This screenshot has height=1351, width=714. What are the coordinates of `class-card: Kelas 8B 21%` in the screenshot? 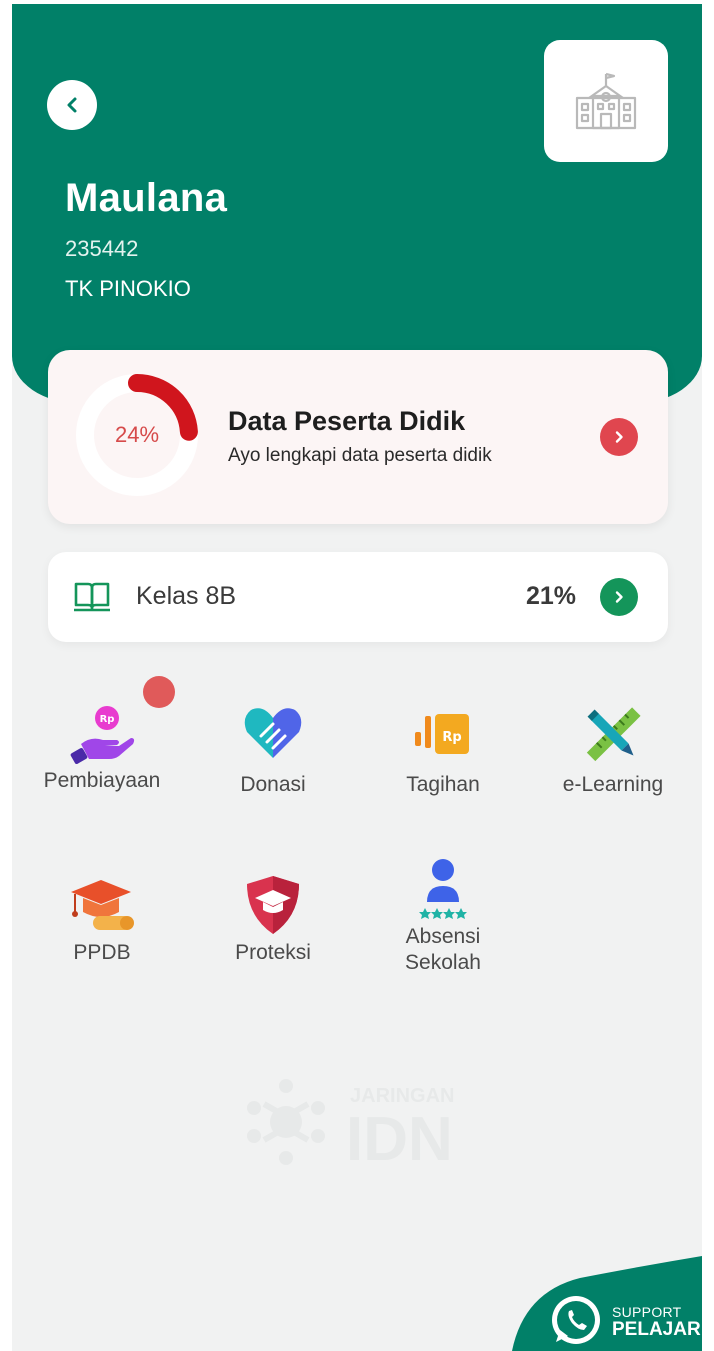 It's located at (358, 597).